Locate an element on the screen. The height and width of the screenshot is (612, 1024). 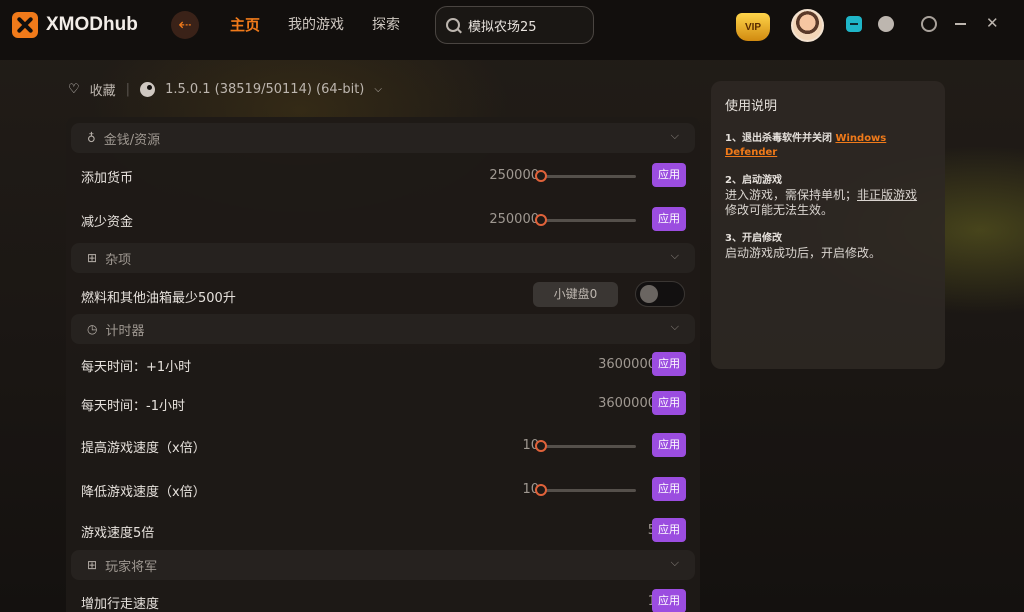
favorite-label: 收藏 is located at coordinates (103, 89).